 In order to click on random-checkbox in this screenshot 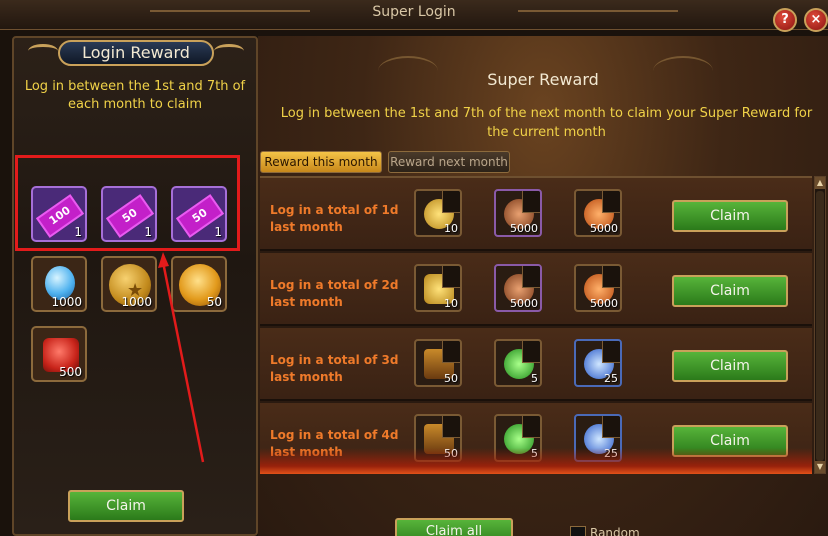, I will do `click(578, 531)`.